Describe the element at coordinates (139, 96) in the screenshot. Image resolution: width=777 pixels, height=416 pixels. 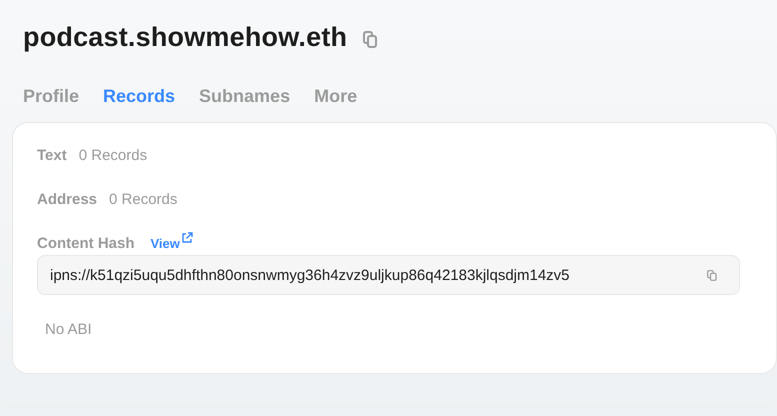
I see `tab: Records` at that location.